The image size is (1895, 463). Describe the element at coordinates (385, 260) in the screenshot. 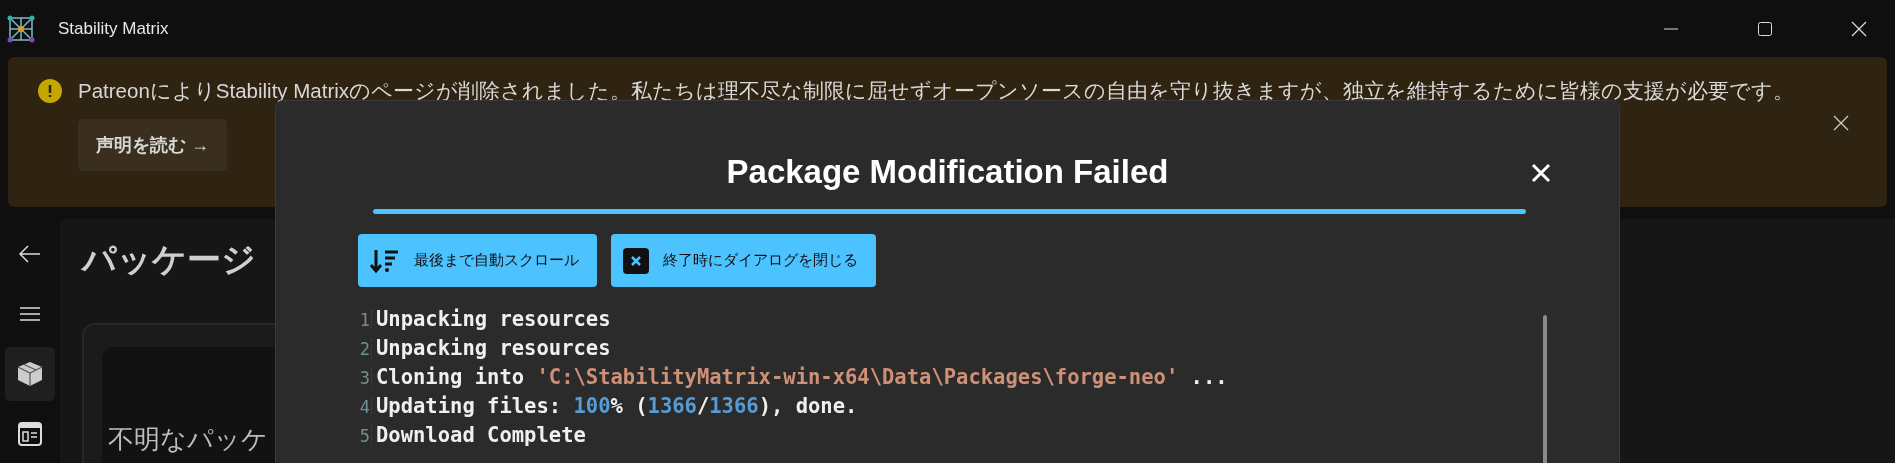

I see `sort-down-icon` at that location.